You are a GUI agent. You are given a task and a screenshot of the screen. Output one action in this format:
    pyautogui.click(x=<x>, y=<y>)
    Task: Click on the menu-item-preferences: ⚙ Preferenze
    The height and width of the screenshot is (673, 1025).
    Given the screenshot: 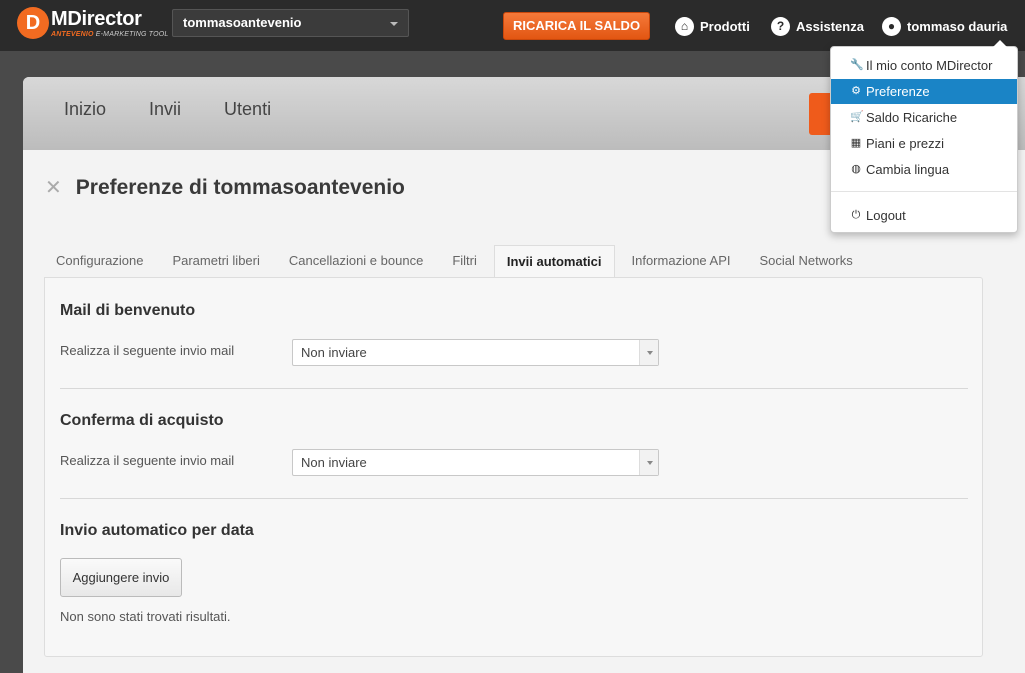 What is the action you would take?
    pyautogui.click(x=924, y=91)
    